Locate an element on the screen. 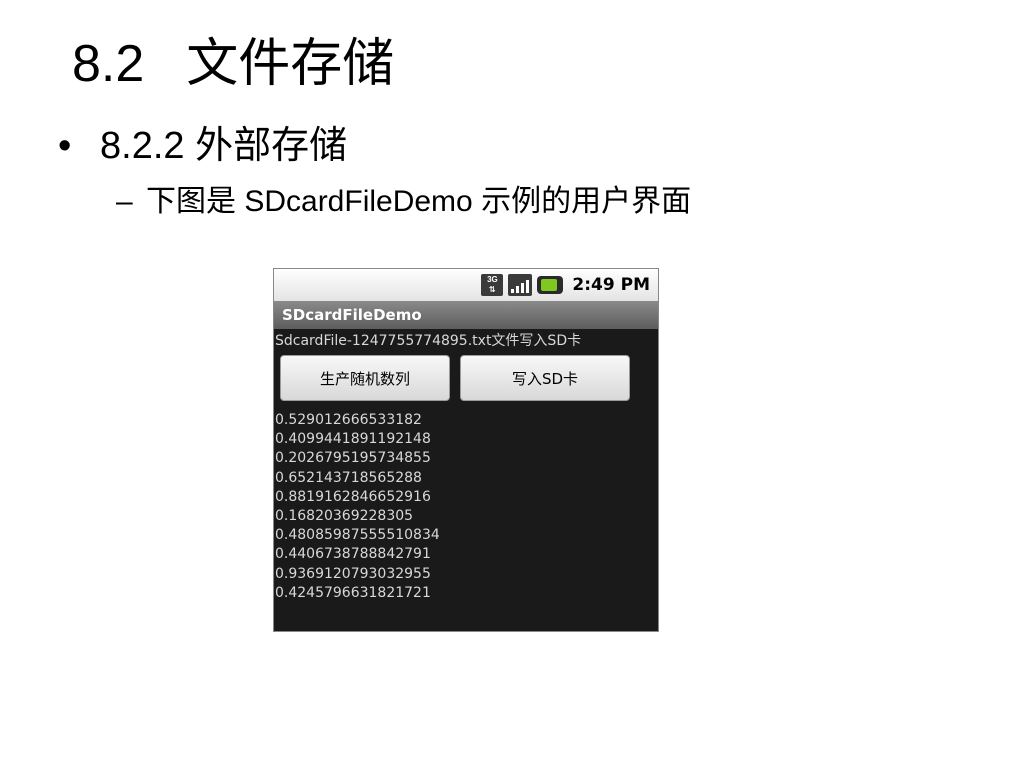 Image resolution: width=1024 pixels, height=768 pixels. list-item: 0.48085987555510834 is located at coordinates (357, 535).